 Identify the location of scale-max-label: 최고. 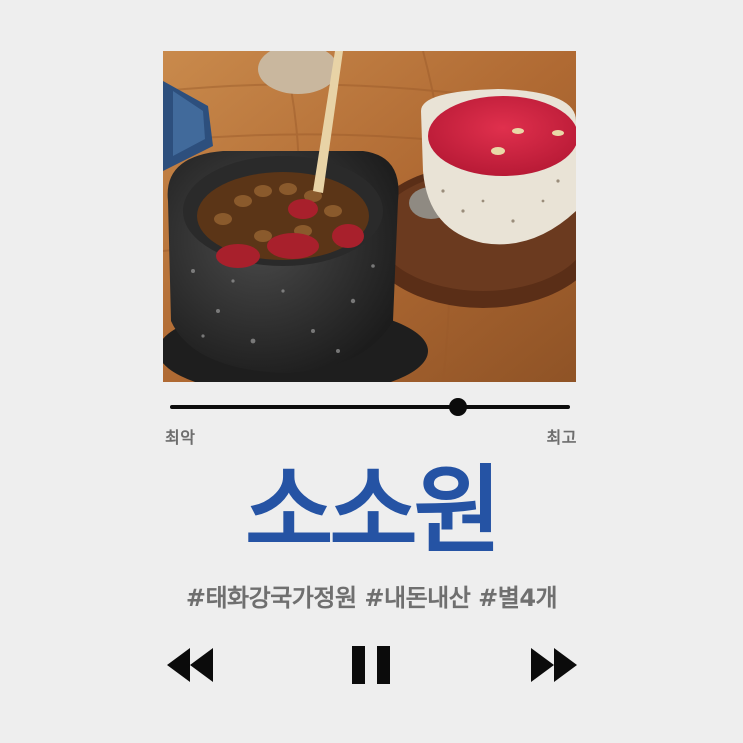
(561, 437).